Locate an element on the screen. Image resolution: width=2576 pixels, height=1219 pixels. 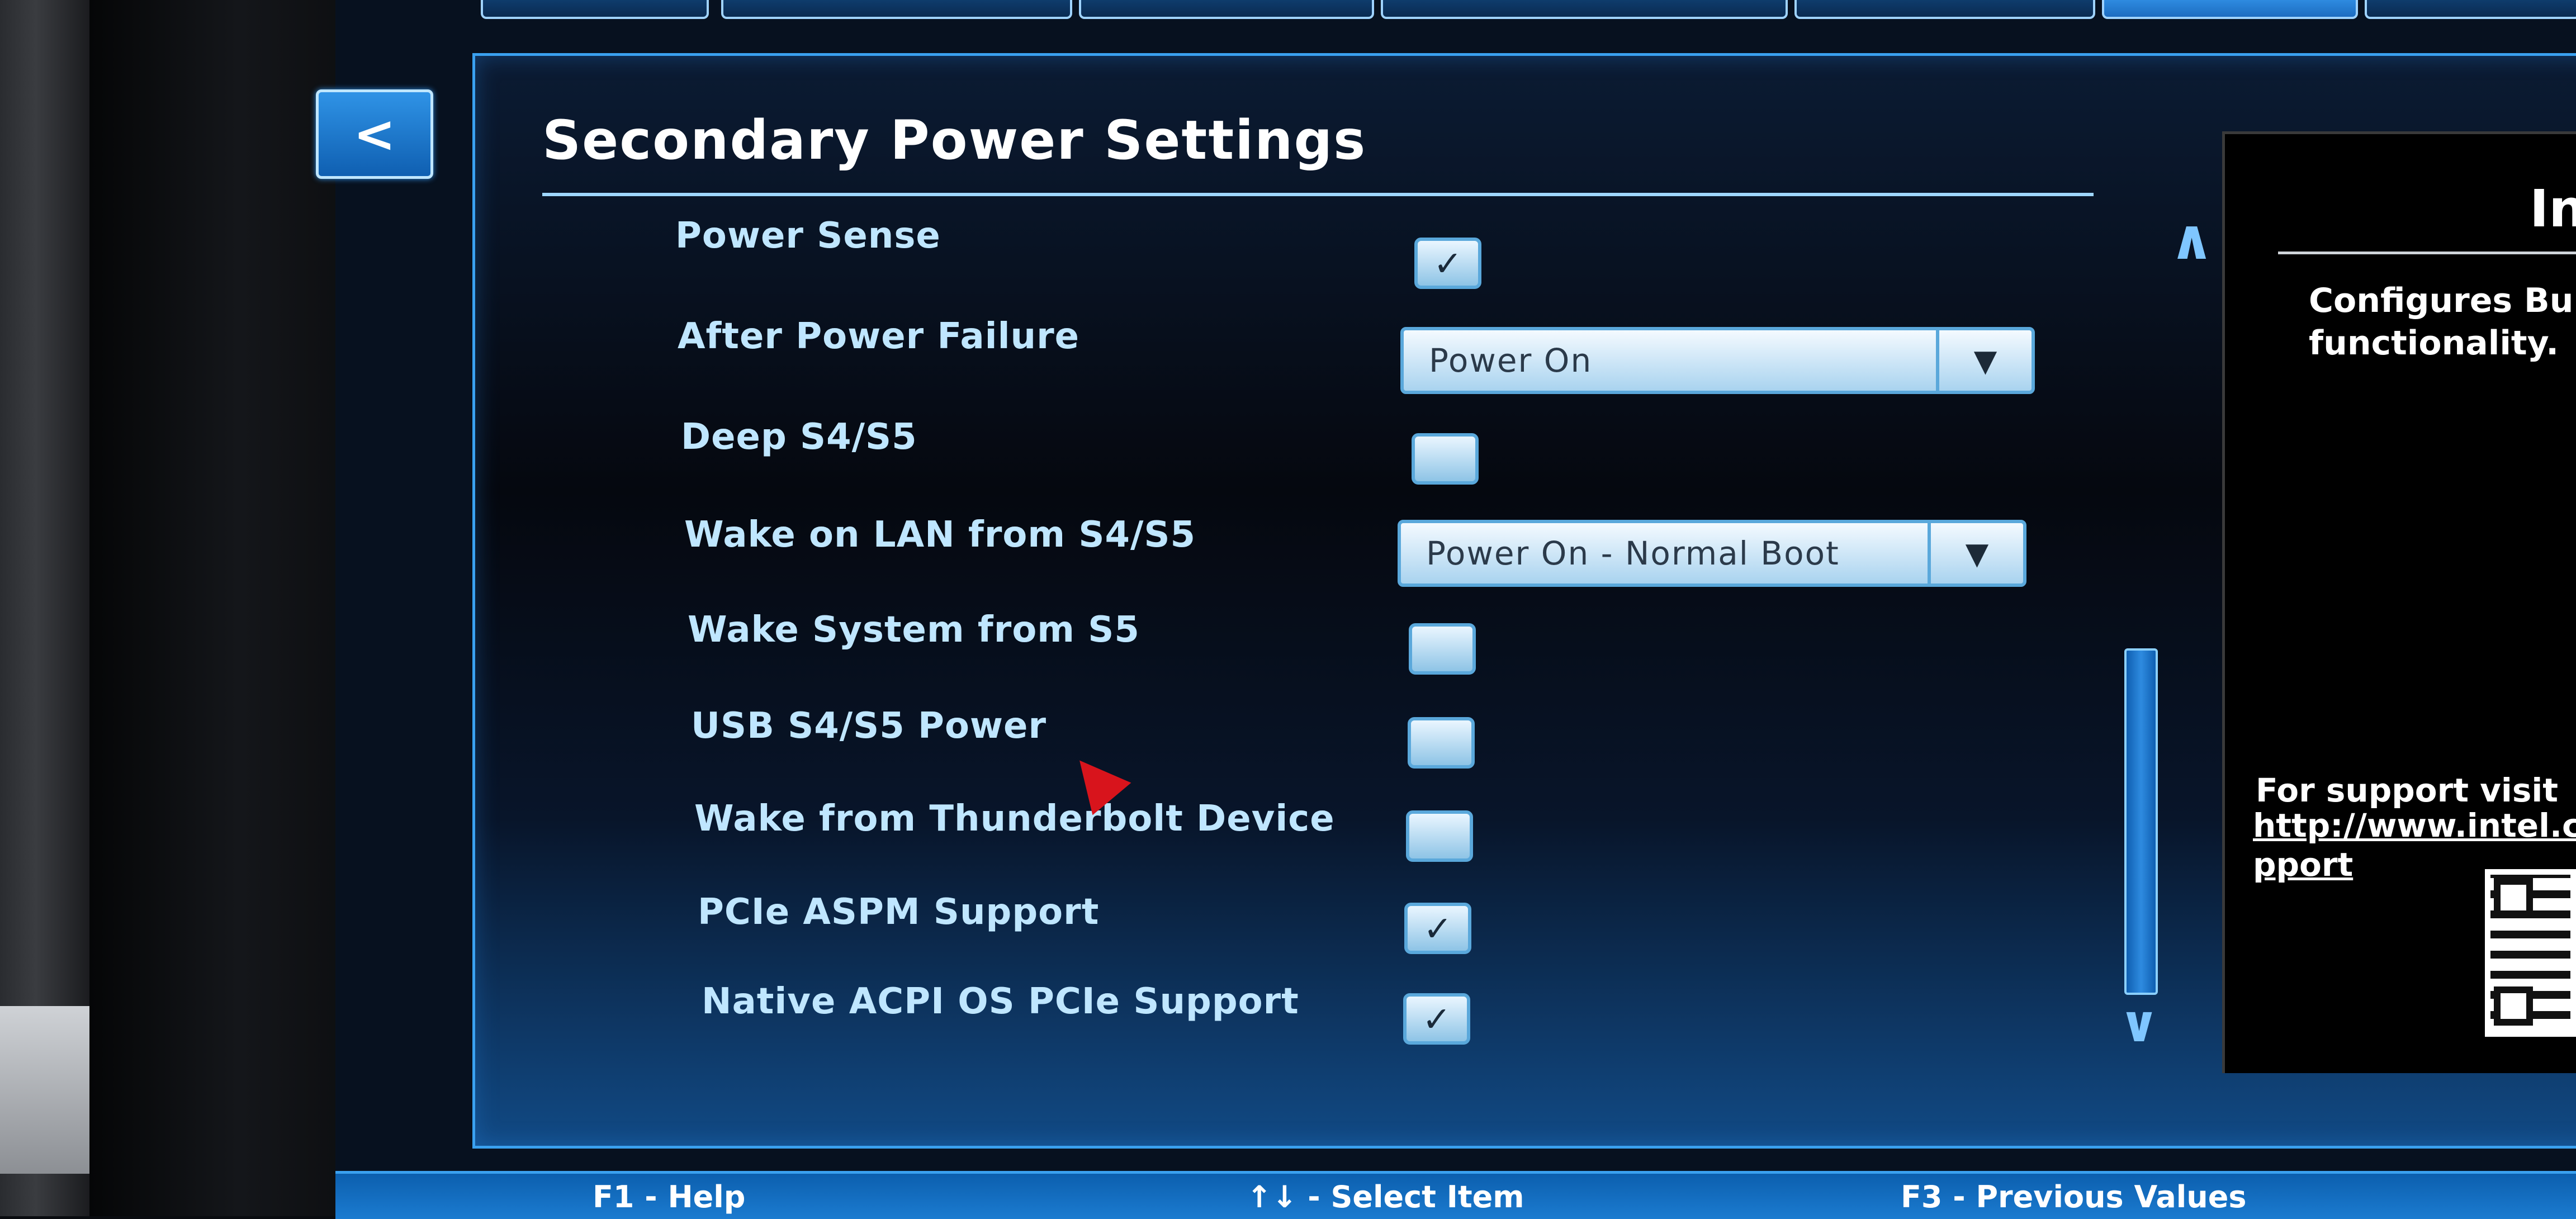
dropdown-value: Power On is located at coordinates (1511, 360).